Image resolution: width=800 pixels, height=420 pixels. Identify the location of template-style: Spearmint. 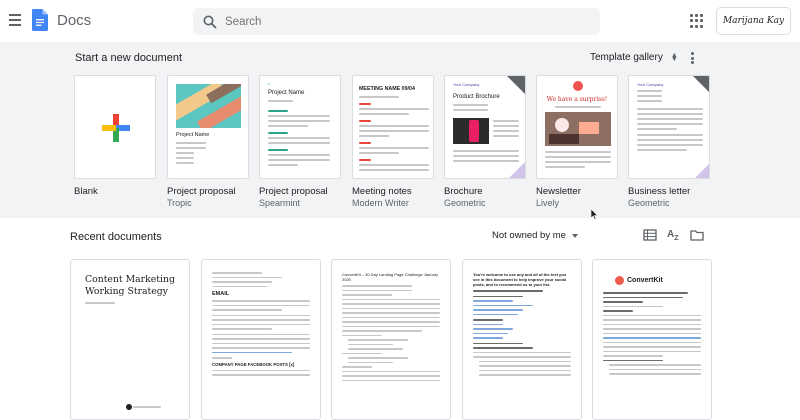
(280, 203).